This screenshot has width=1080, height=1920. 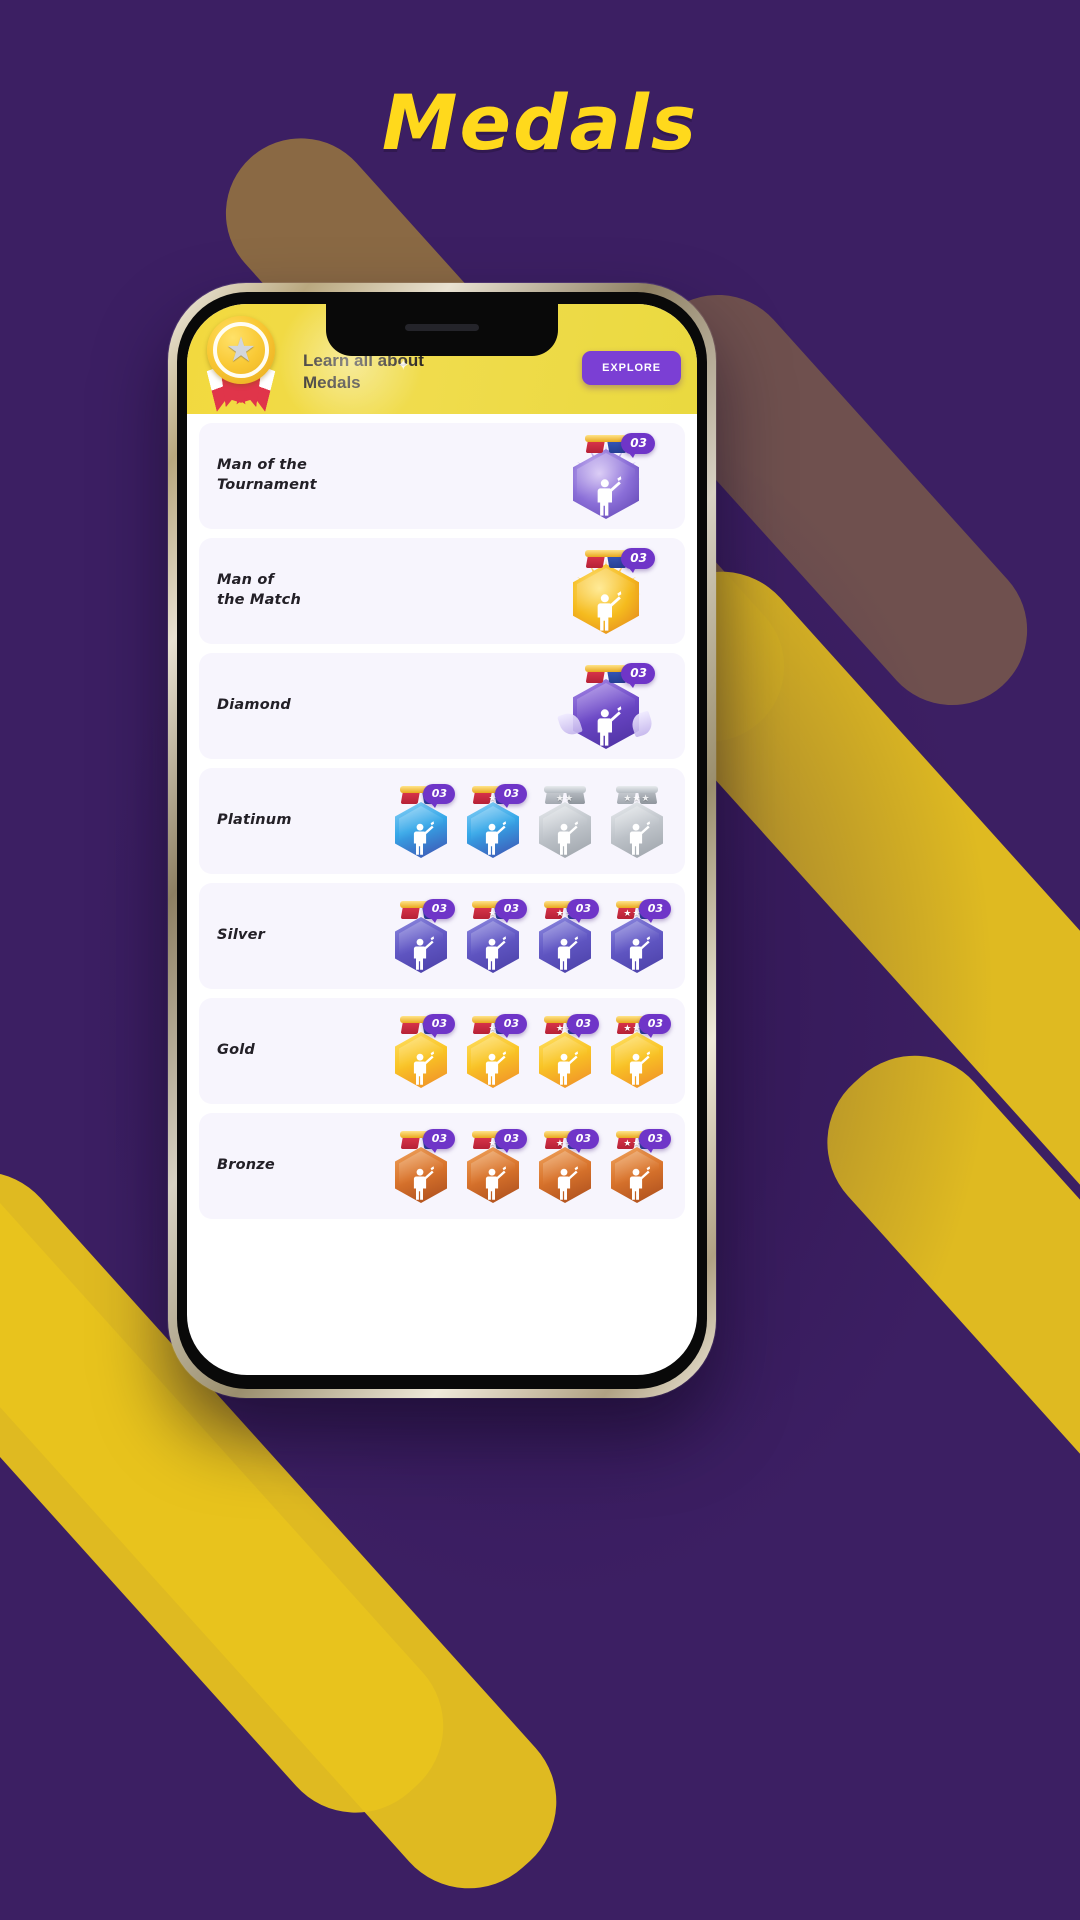 I want to click on phone-speaker, so click(x=442, y=327).